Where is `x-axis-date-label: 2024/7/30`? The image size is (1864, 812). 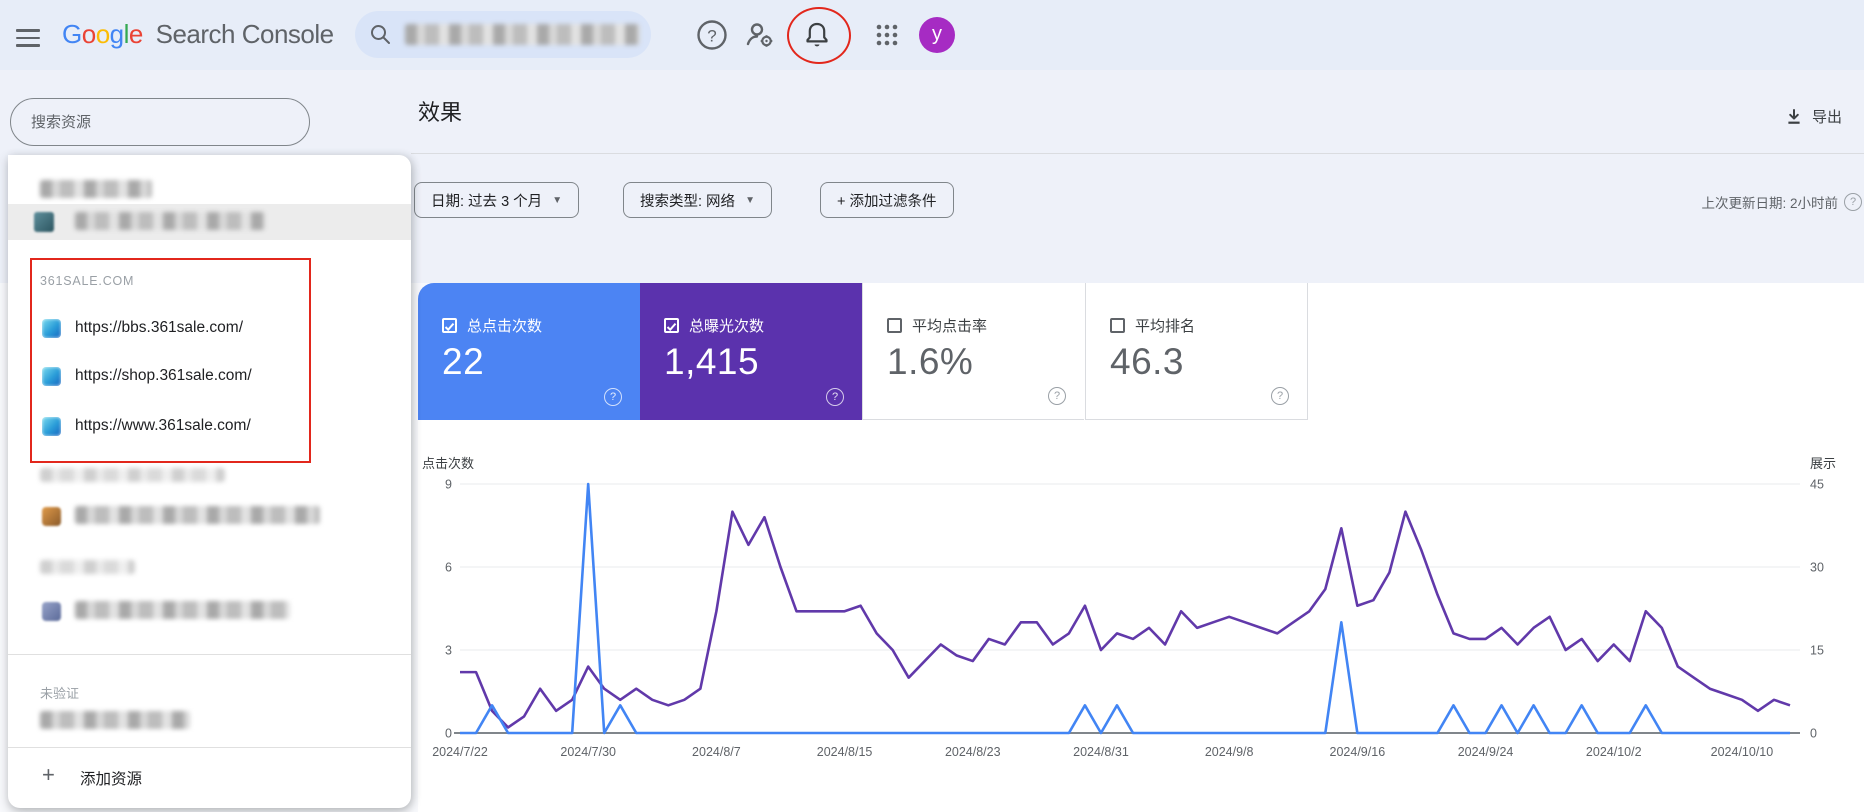 x-axis-date-label: 2024/7/30 is located at coordinates (588, 752).